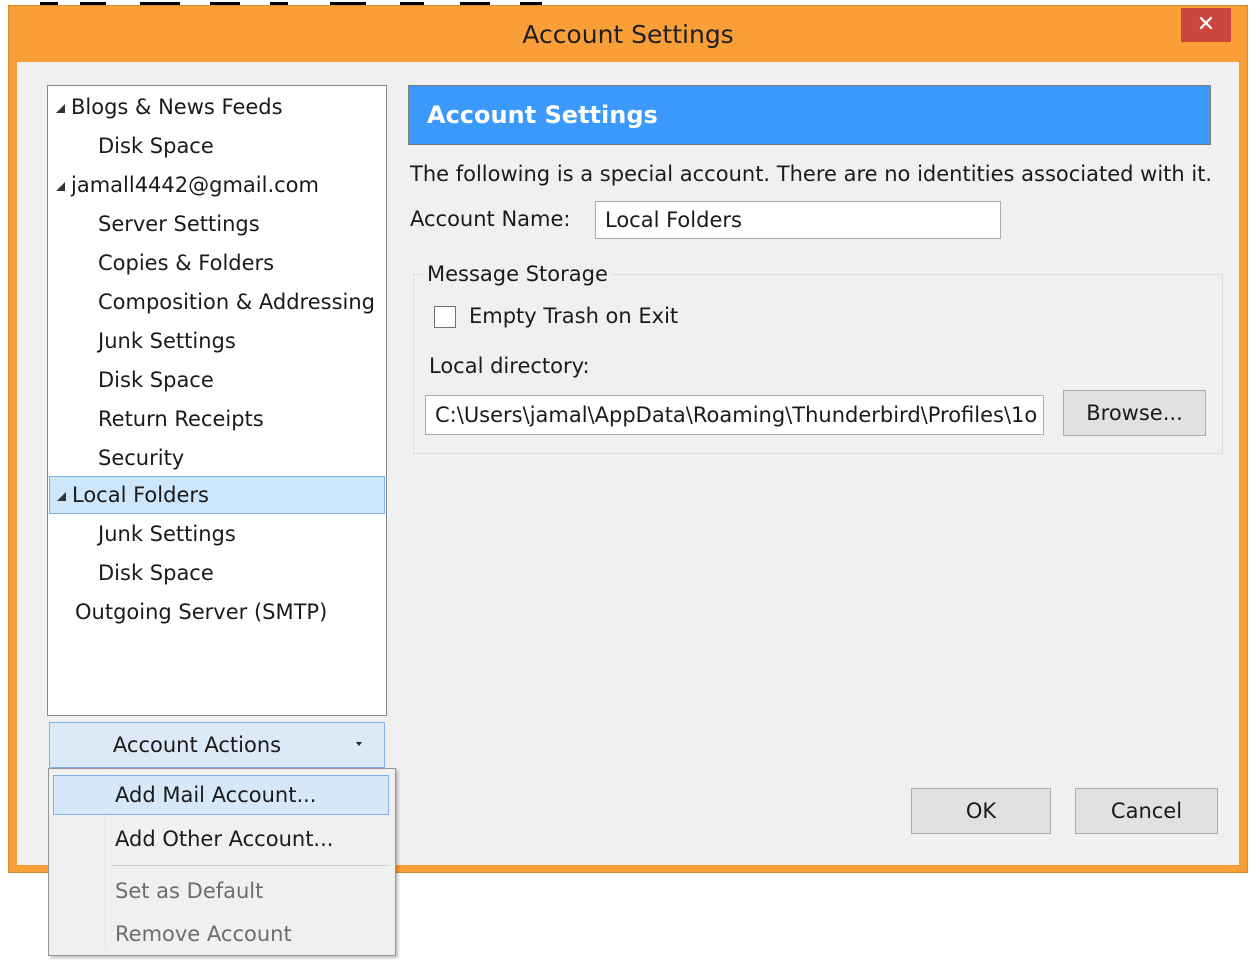 The width and height of the screenshot is (1250, 960). Describe the element at coordinates (179, 224) in the screenshot. I see `tree-item-server-settings: Server Settings` at that location.